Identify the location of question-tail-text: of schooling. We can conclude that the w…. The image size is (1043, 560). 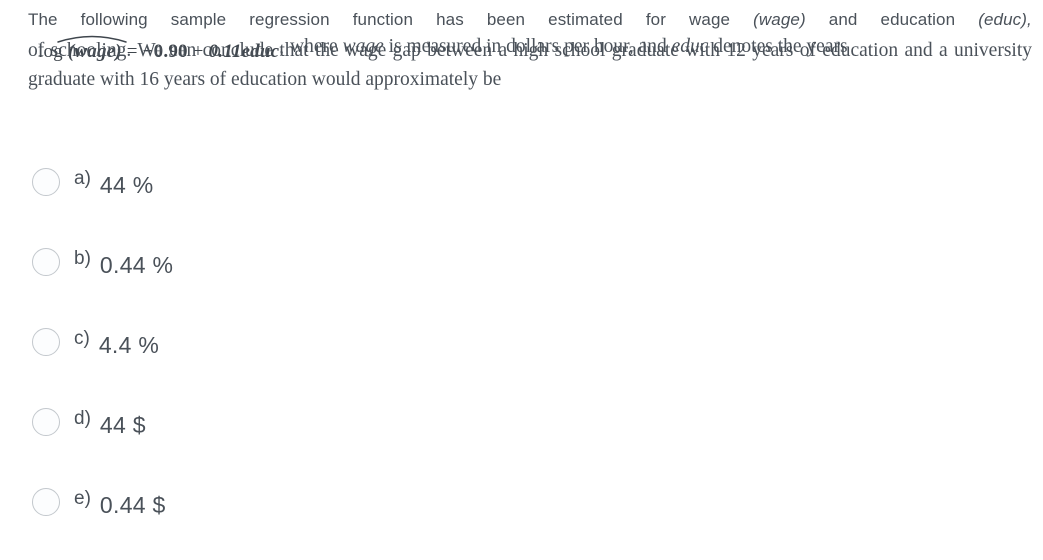
(530, 65).